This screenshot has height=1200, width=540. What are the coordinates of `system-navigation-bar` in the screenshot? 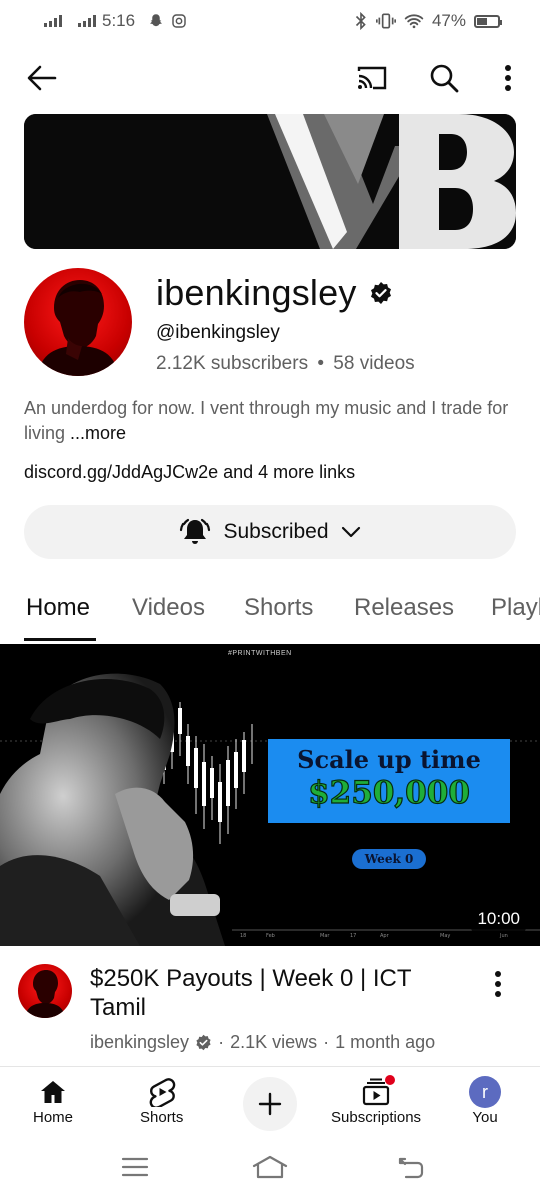 It's located at (270, 1170).